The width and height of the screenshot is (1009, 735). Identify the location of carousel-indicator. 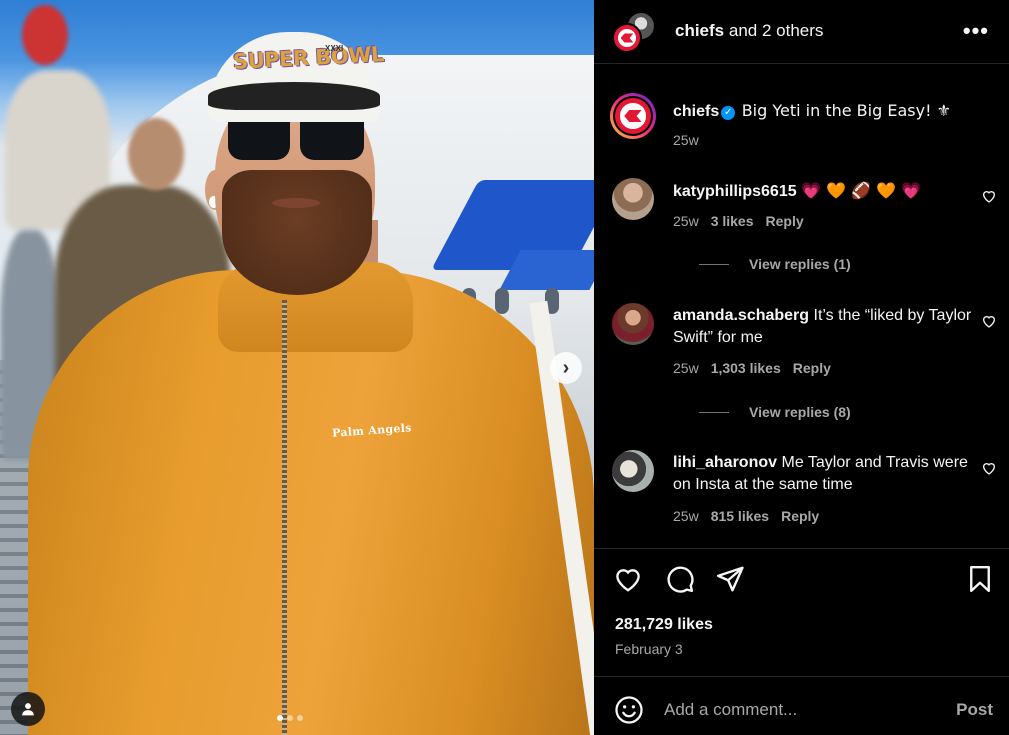
(290, 718).